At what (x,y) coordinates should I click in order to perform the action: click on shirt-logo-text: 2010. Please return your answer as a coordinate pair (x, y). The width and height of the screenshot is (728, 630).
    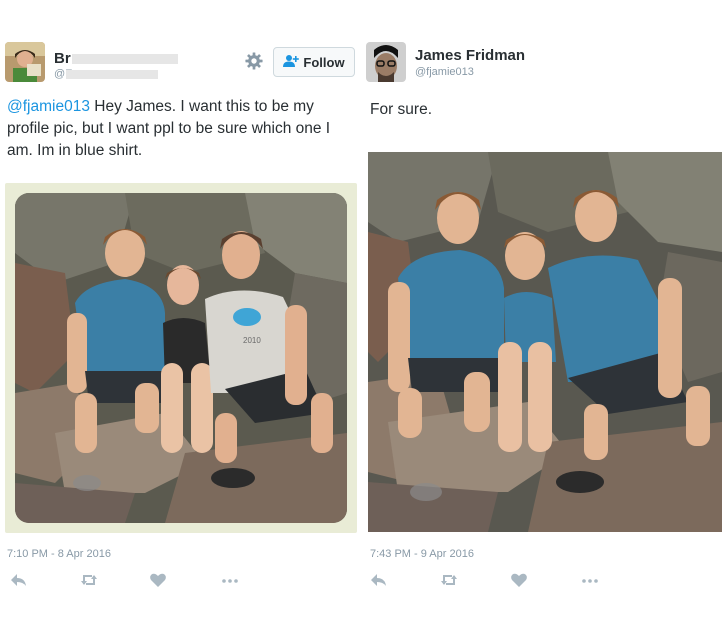
    Looking at the image, I should click on (252, 340).